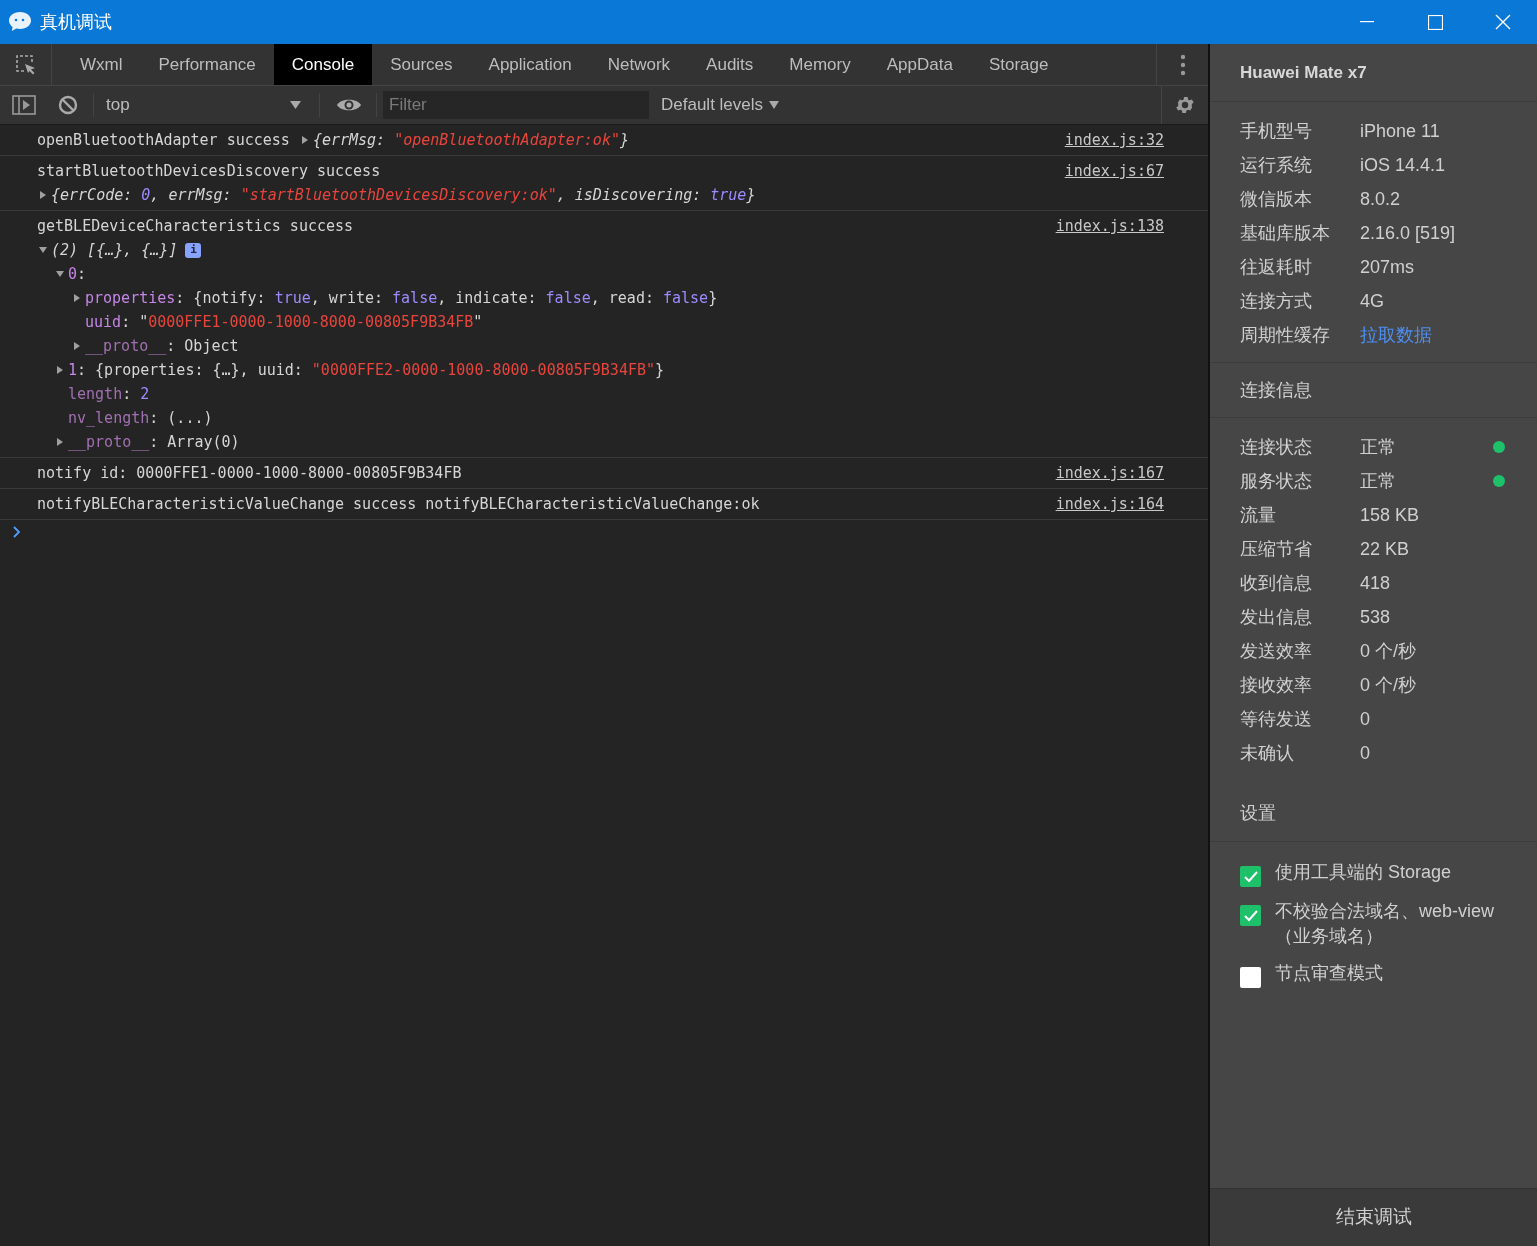 The width and height of the screenshot is (1537, 1246). I want to click on cursor-select-icon, so click(25, 64).